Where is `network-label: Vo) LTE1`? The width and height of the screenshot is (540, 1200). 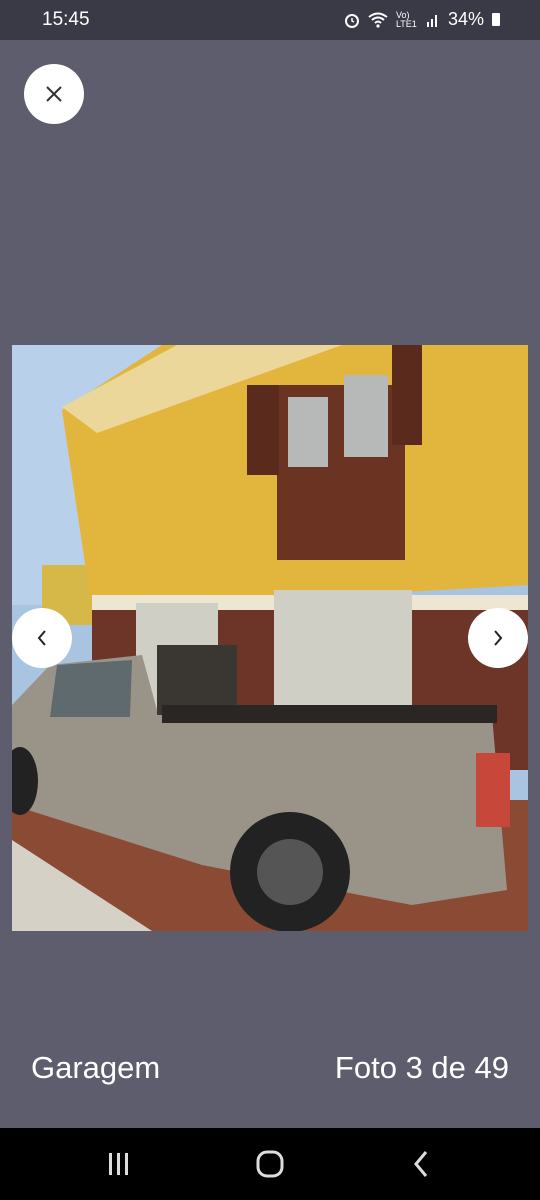
network-label: Vo) LTE1 is located at coordinates (406, 19).